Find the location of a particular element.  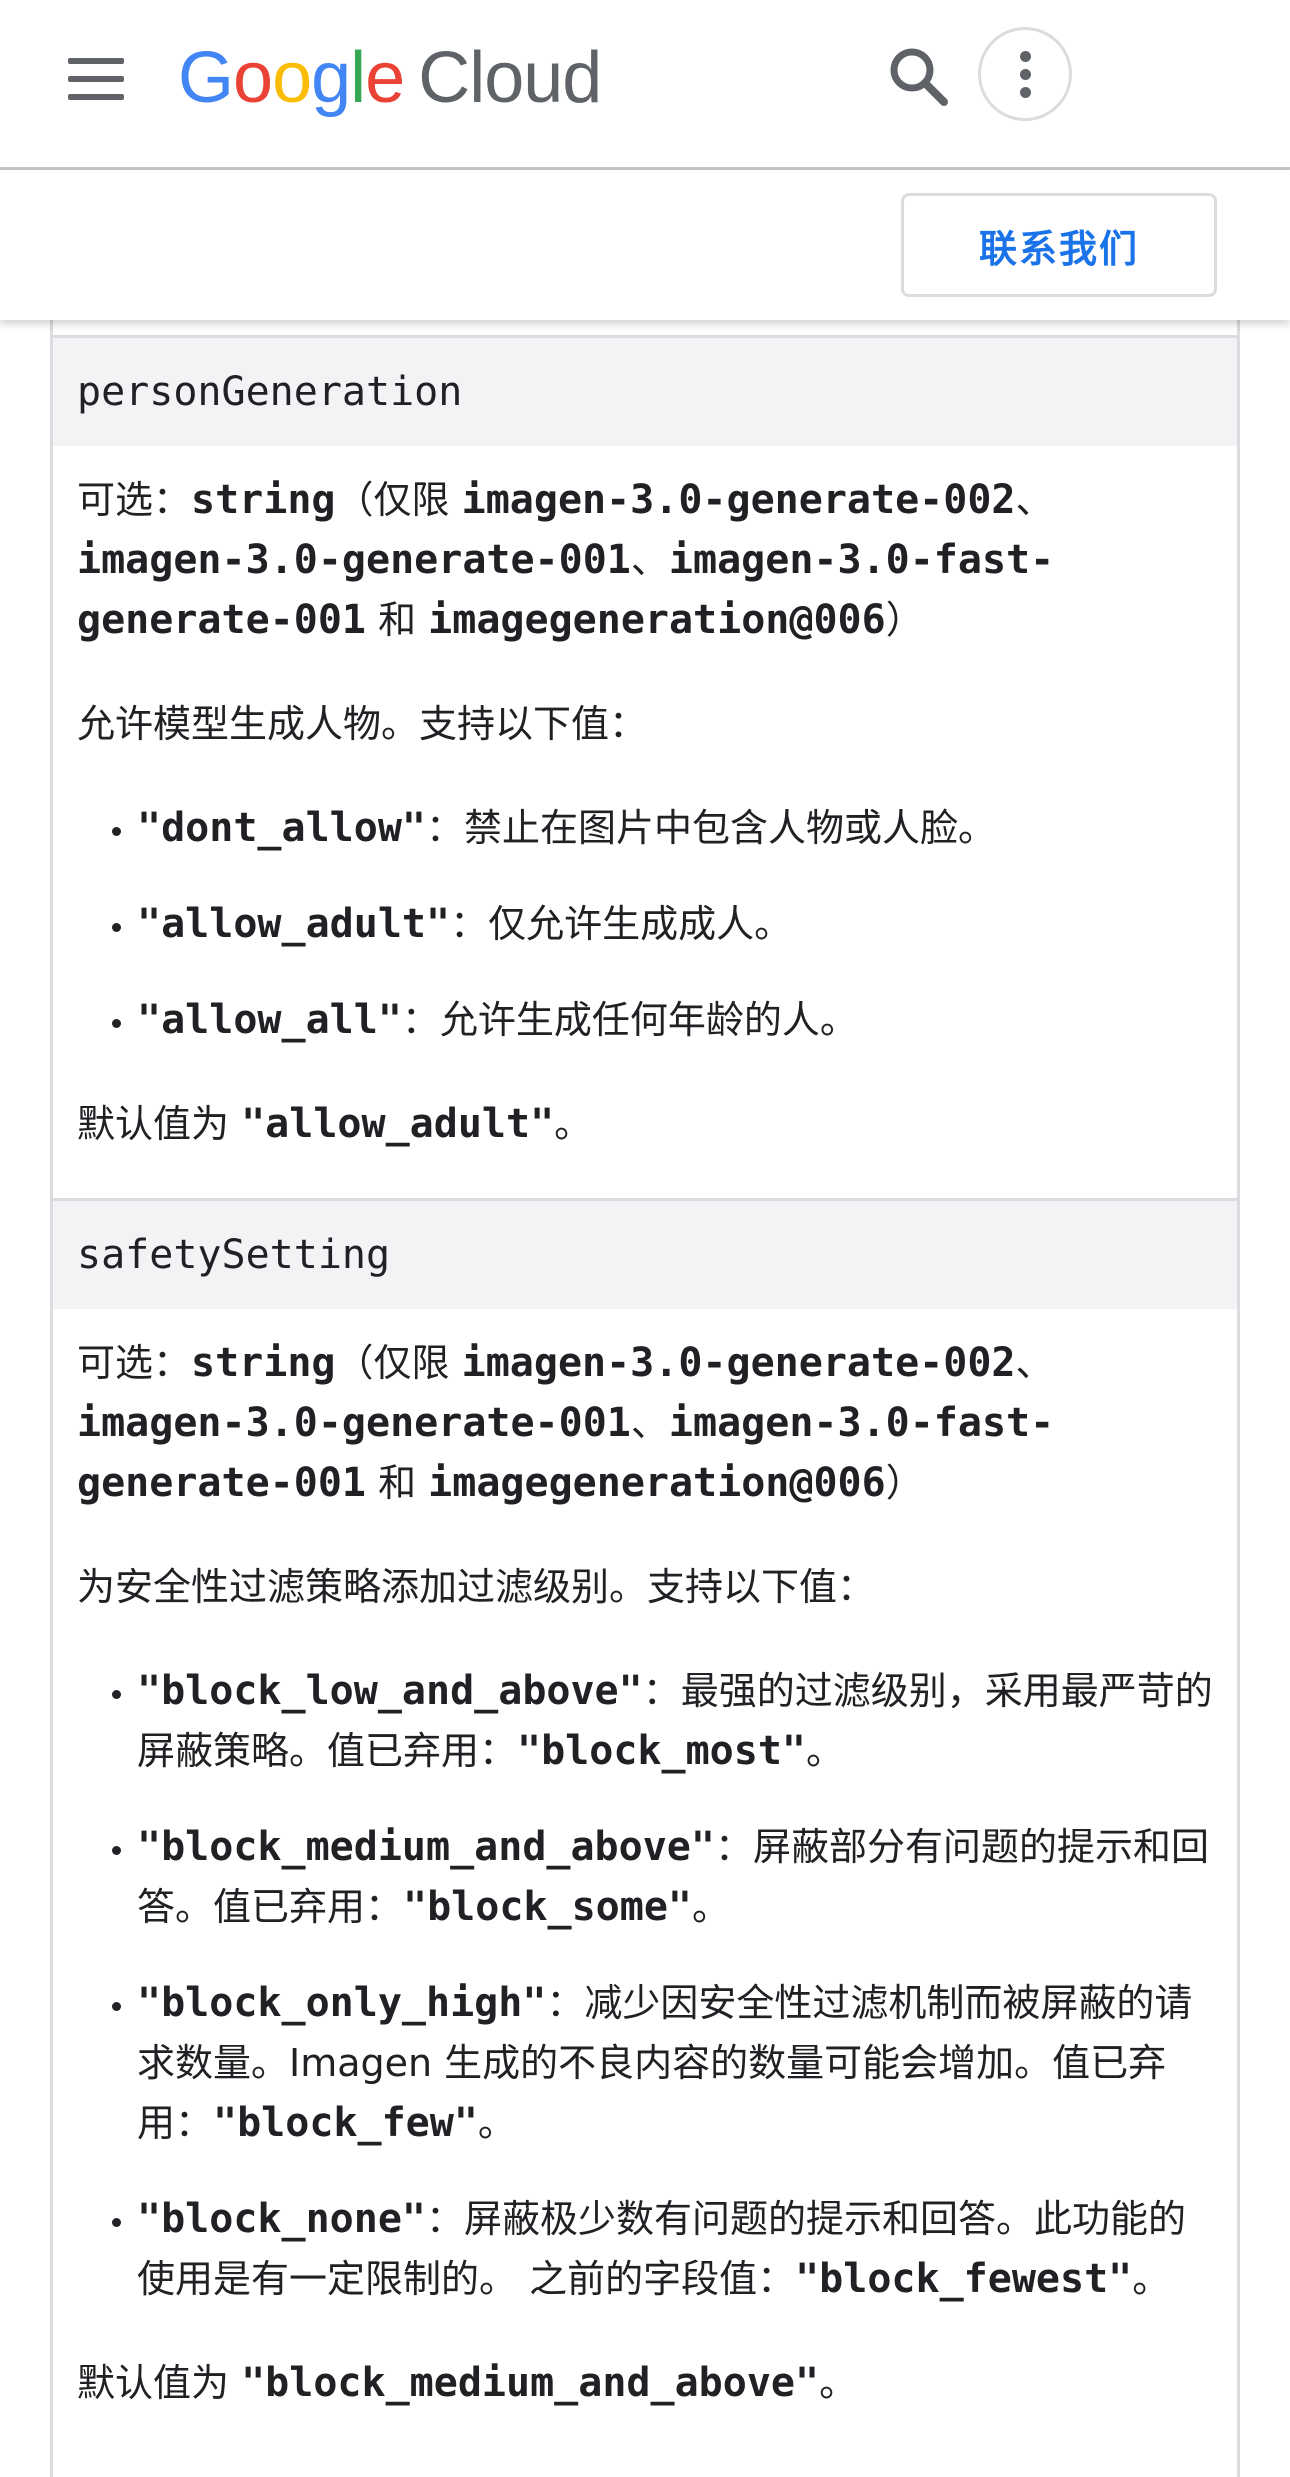

value-code: "dont_allow" is located at coordinates (281, 828).